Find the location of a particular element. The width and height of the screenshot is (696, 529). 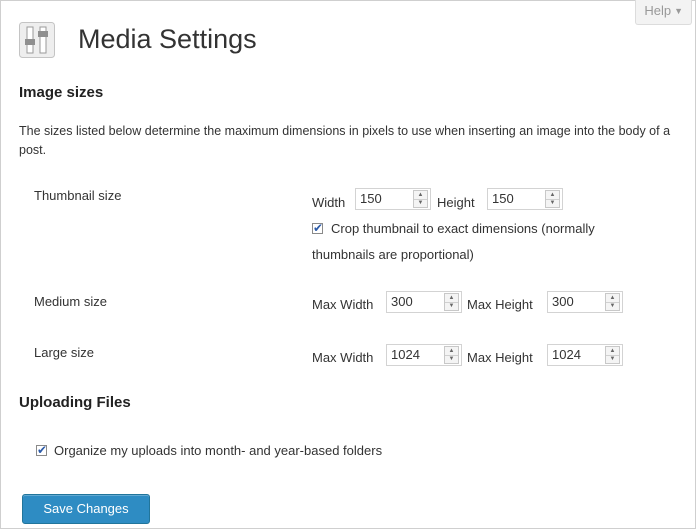

large-max-width-label: Max Width is located at coordinates (343, 357).